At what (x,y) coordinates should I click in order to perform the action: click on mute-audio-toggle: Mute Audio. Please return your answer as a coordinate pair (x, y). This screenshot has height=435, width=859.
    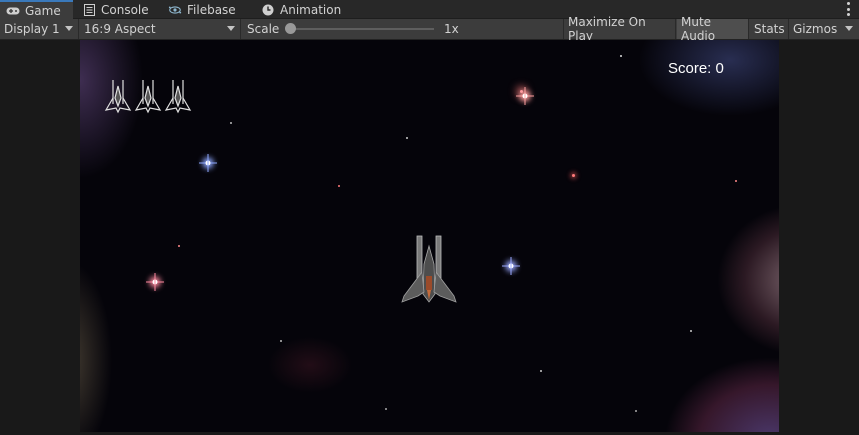
    Looking at the image, I should click on (713, 29).